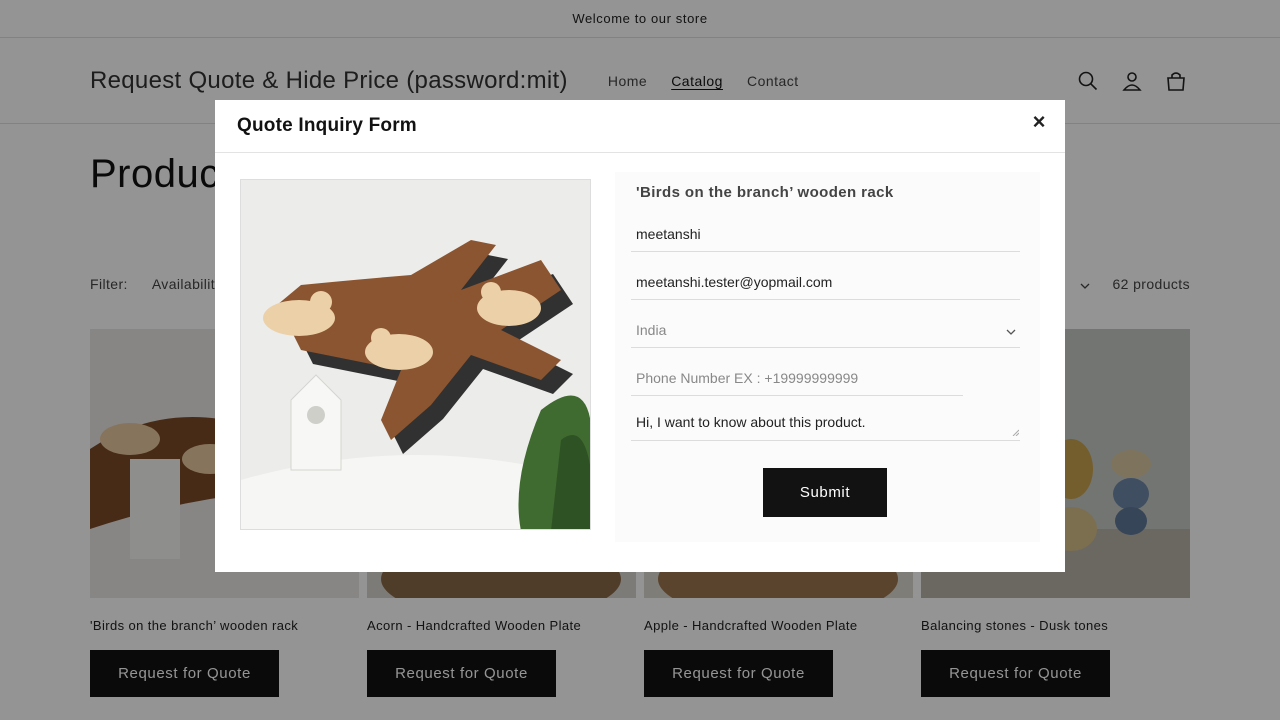 This screenshot has width=1280, height=720. Describe the element at coordinates (797, 378) in the screenshot. I see `phone-field: Phone Number EX : +19999999999` at that location.